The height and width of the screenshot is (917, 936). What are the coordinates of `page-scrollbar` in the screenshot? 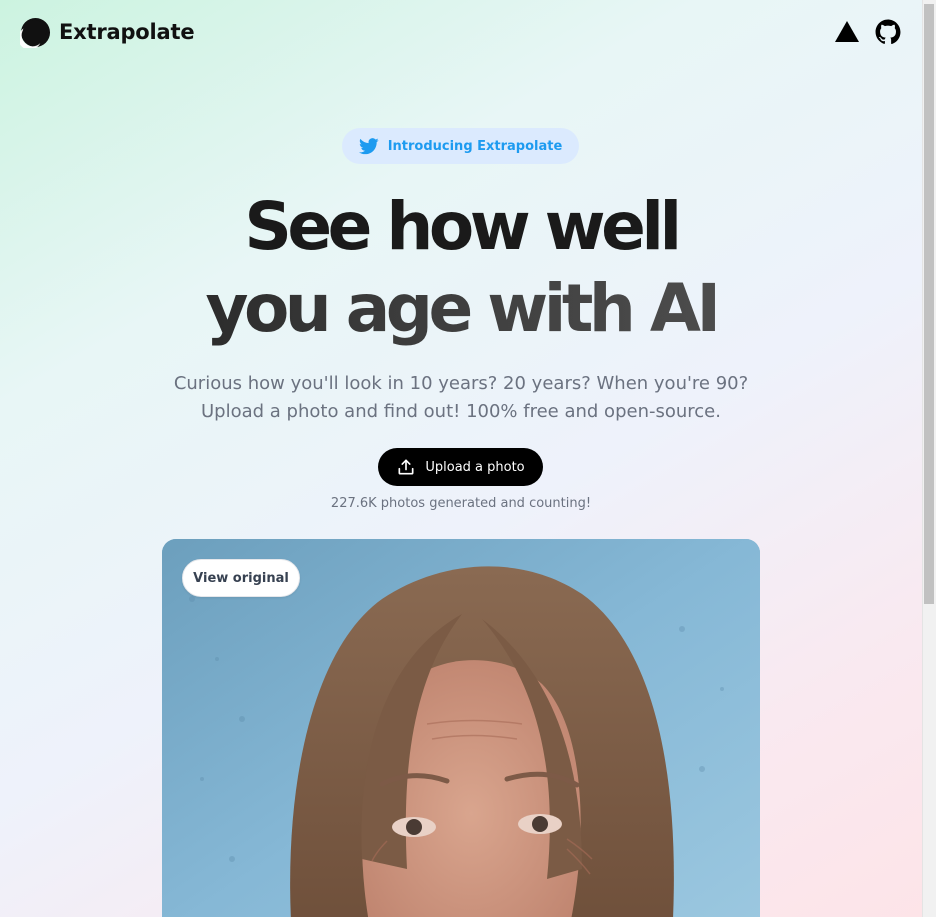 It's located at (929, 458).